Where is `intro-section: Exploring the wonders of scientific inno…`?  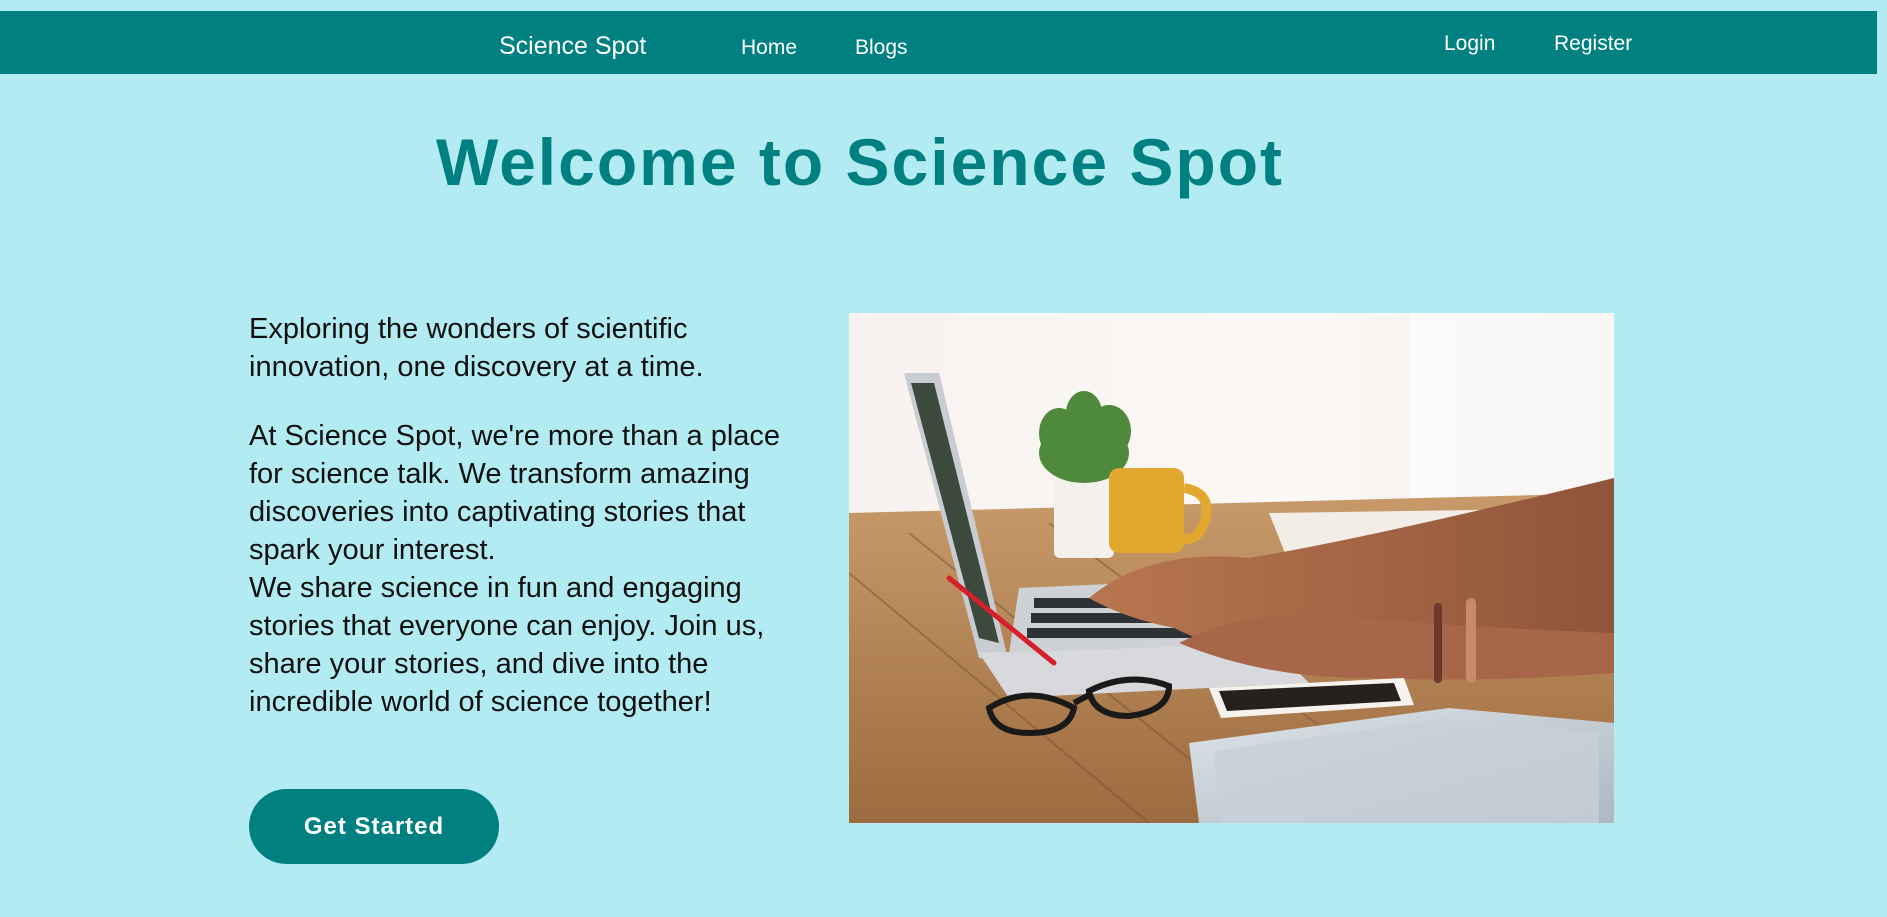
intro-section: Exploring the wonders of scientific inno… is located at coordinates (529, 515).